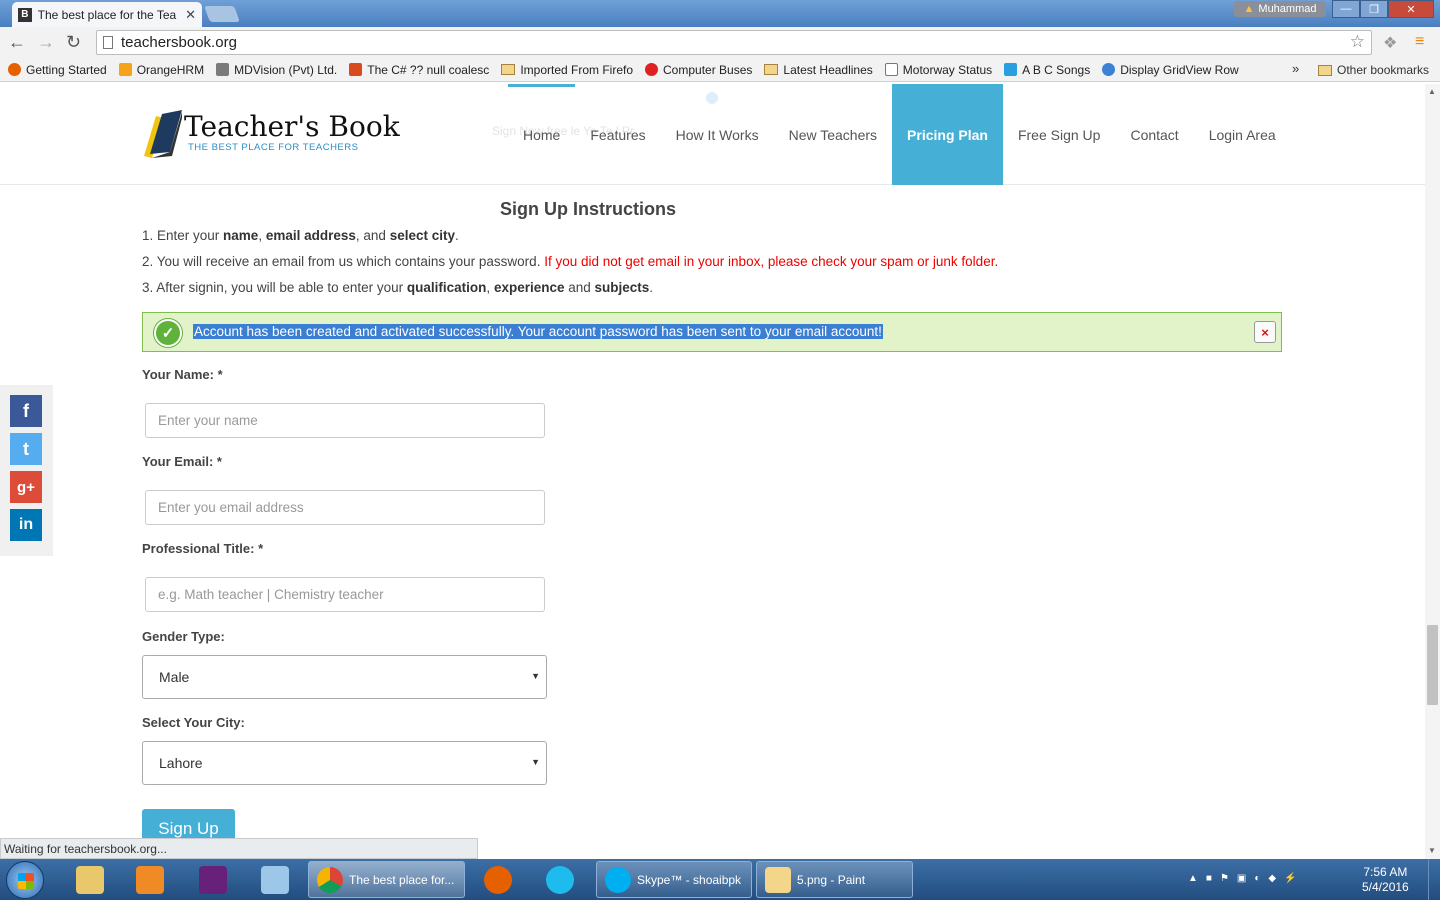 Image resolution: width=1440 pixels, height=900 pixels. Describe the element at coordinates (947, 134) in the screenshot. I see `menu-pricing-plan: Pricing Plan` at that location.